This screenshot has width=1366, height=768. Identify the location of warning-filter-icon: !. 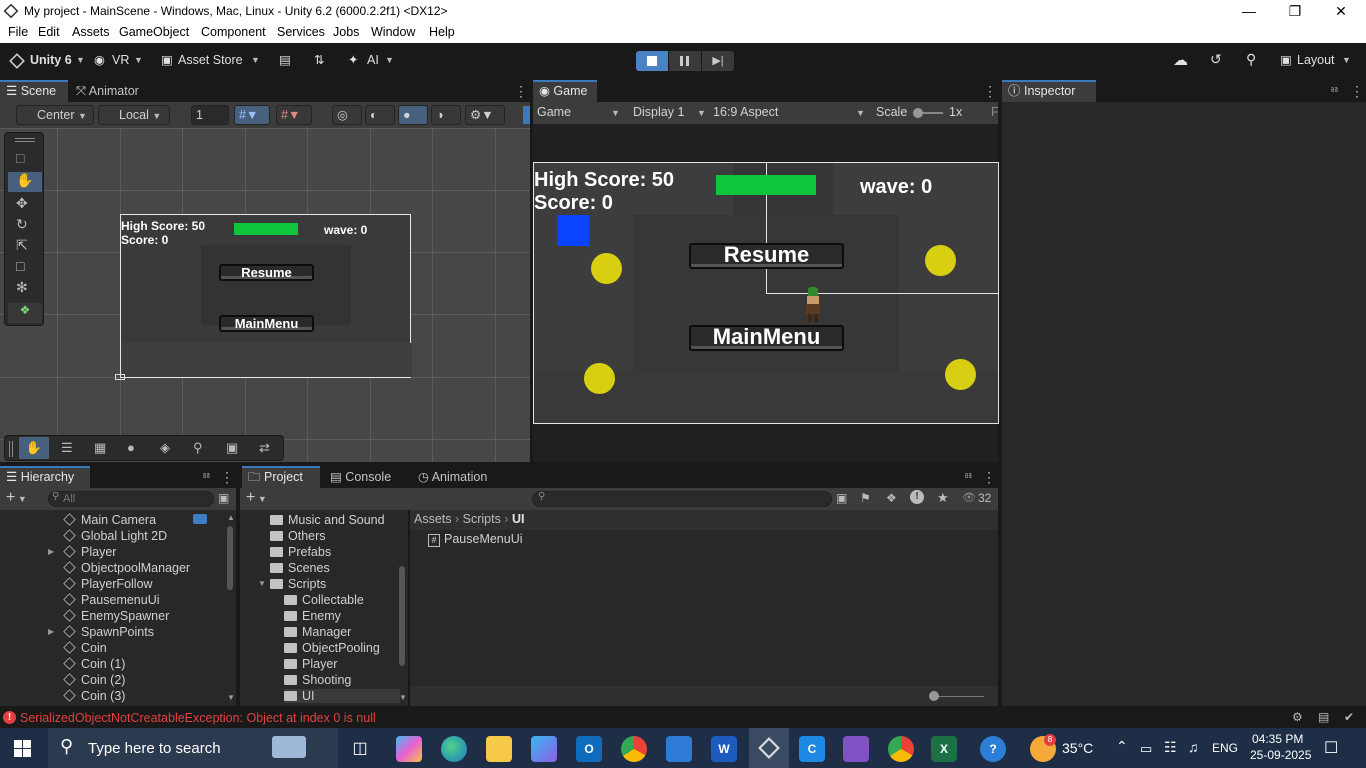
(917, 497).